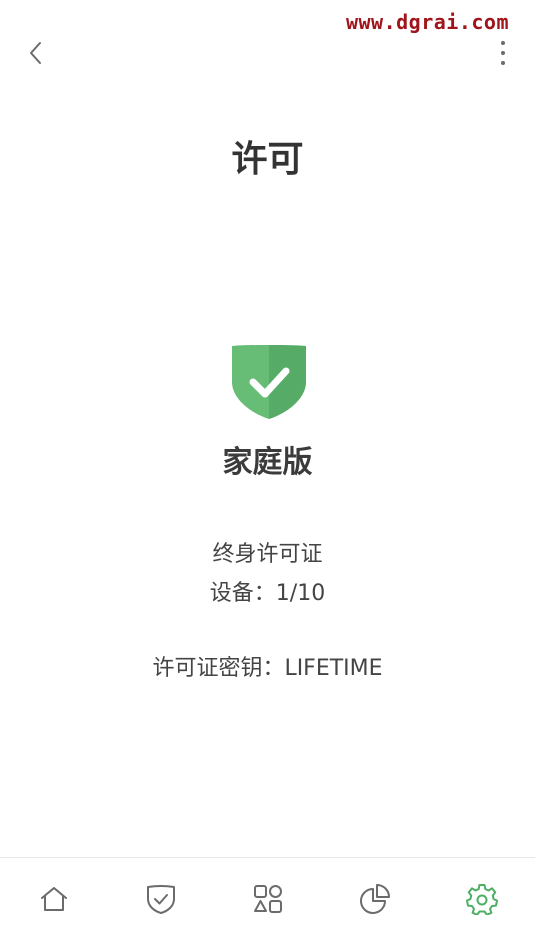 The height and width of the screenshot is (939, 535). What do you see at coordinates (267, 668) in the screenshot?
I see `license-key: 许可证密钥：LIFETIME` at bounding box center [267, 668].